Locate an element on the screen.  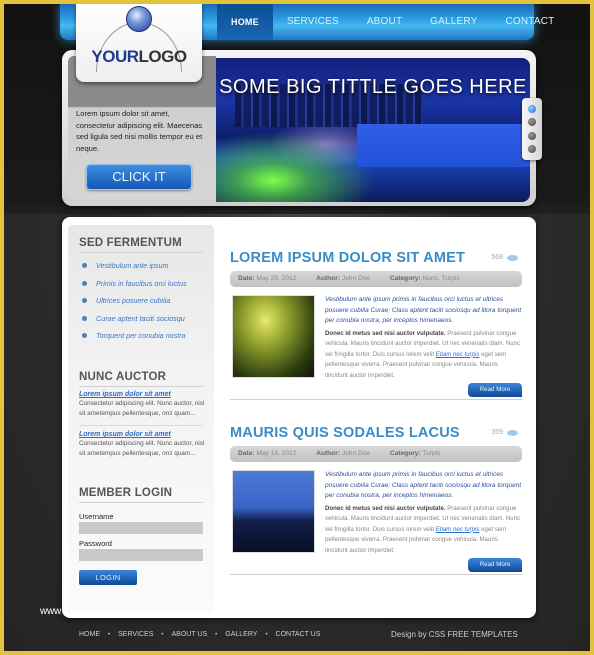
post-date: May 25, 2012 is located at coordinates (276, 278).